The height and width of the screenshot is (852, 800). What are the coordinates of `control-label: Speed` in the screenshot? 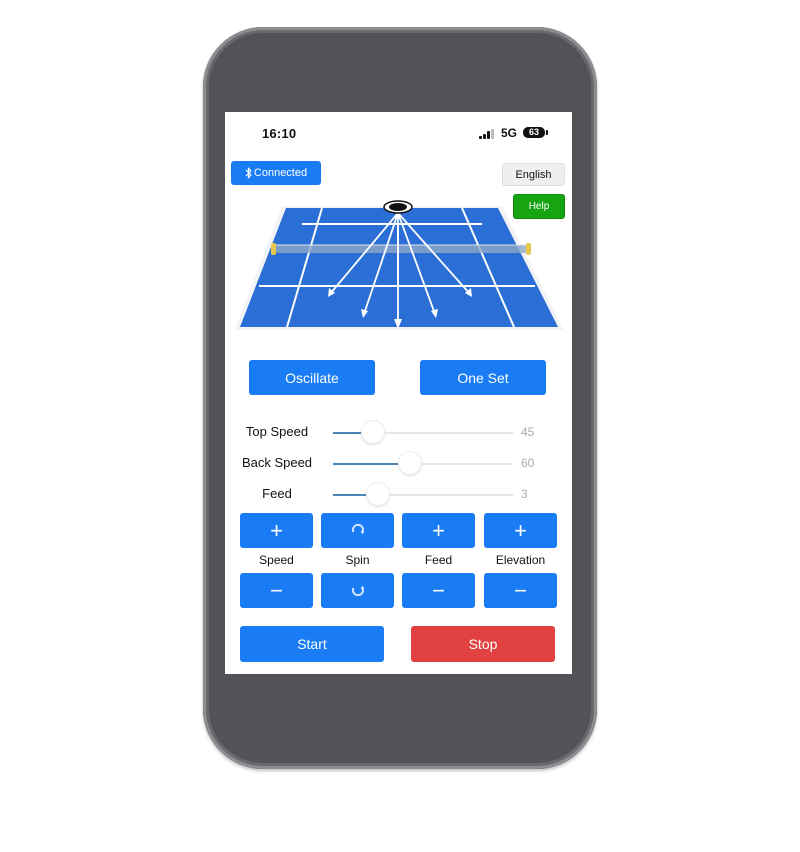 It's located at (276, 560).